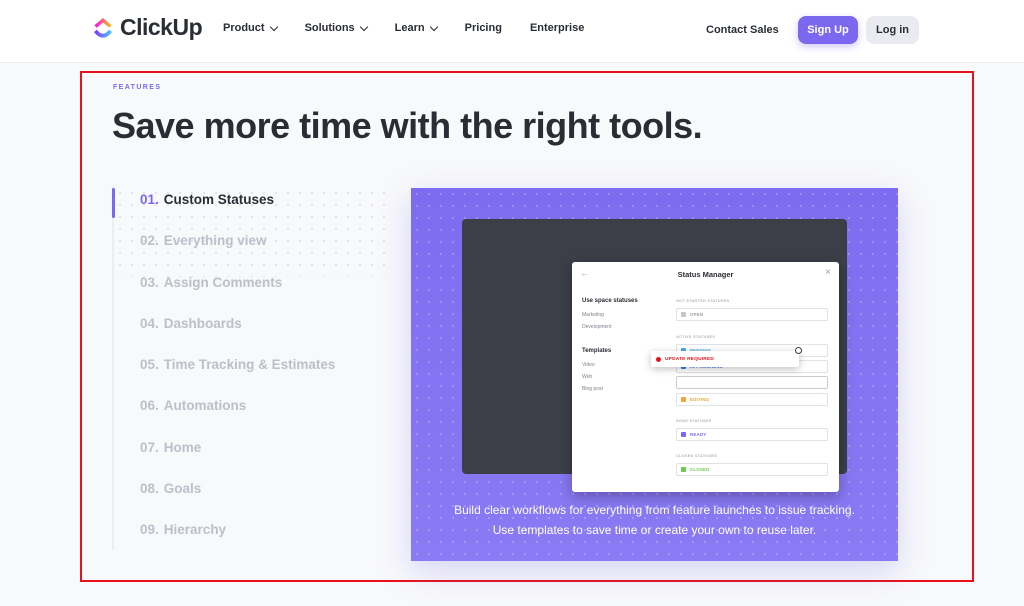 The height and width of the screenshot is (606, 1024). What do you see at coordinates (149, 447) in the screenshot?
I see `feature-number: 07.` at bounding box center [149, 447].